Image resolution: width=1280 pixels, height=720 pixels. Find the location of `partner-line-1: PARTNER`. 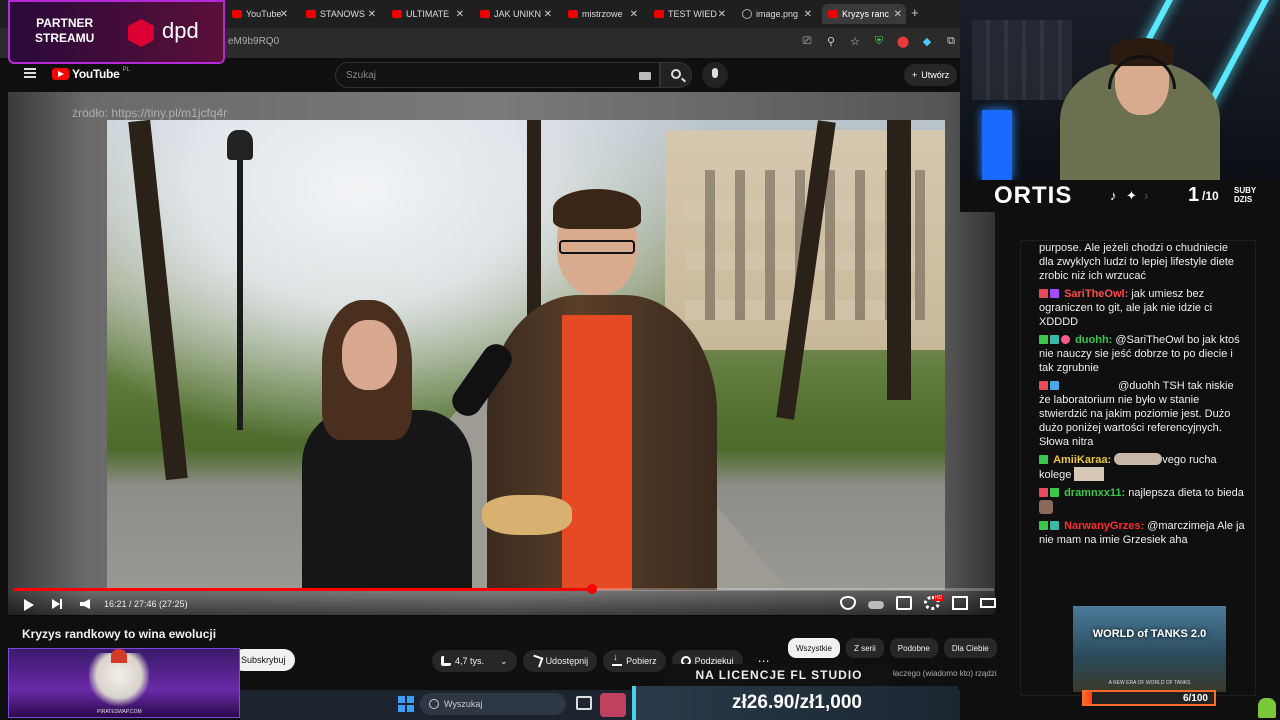

partner-line-1: PARTNER is located at coordinates (65, 23).